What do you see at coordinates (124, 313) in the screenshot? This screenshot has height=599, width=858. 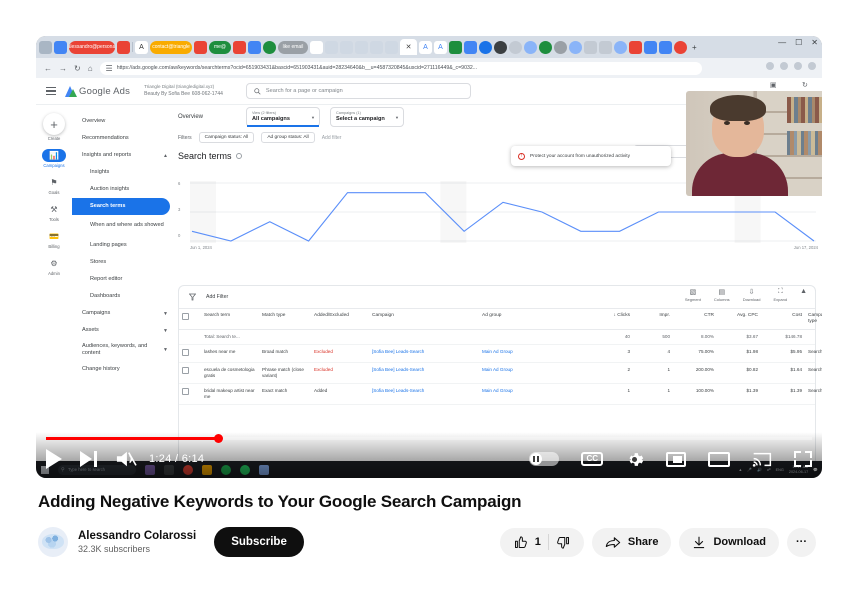 I see `sidebar-item-campaigns: Campaigns ▼` at bounding box center [124, 313].